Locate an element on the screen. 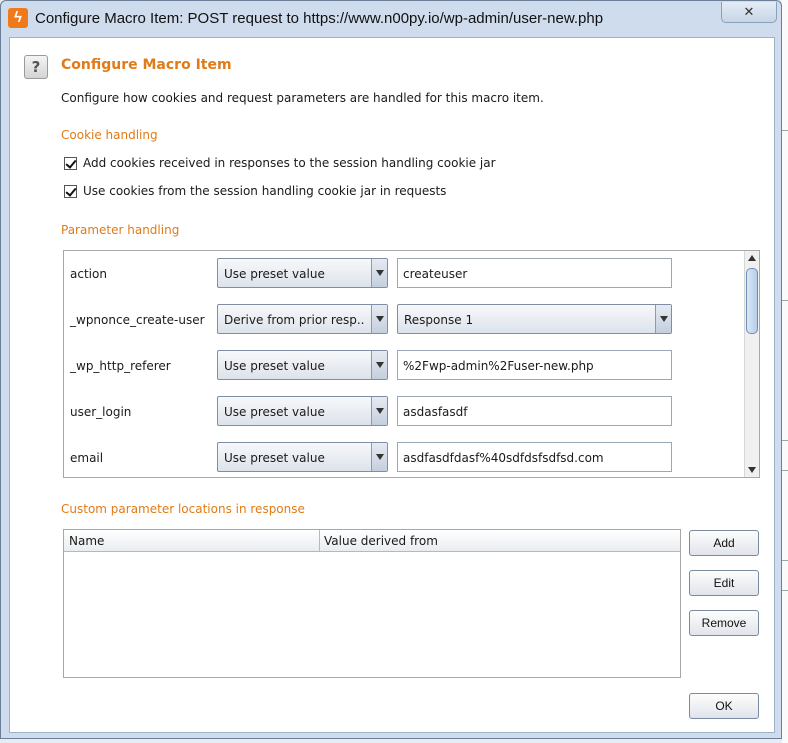 The width and height of the screenshot is (788, 743). param-name: _wp_http_referer is located at coordinates (120, 366).